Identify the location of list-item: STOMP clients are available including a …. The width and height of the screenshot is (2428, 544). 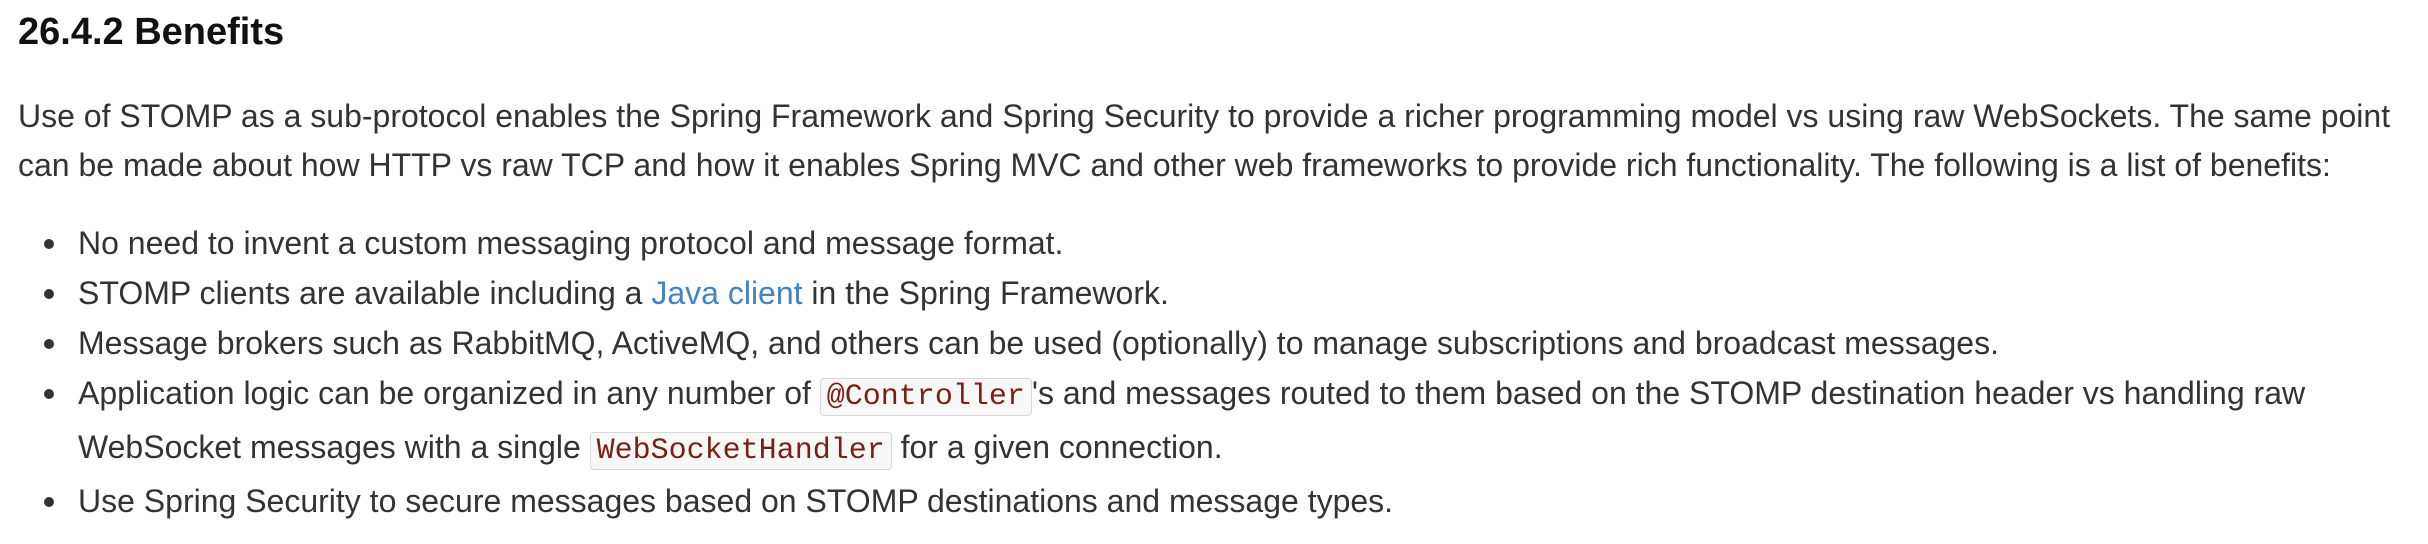
(1226, 293).